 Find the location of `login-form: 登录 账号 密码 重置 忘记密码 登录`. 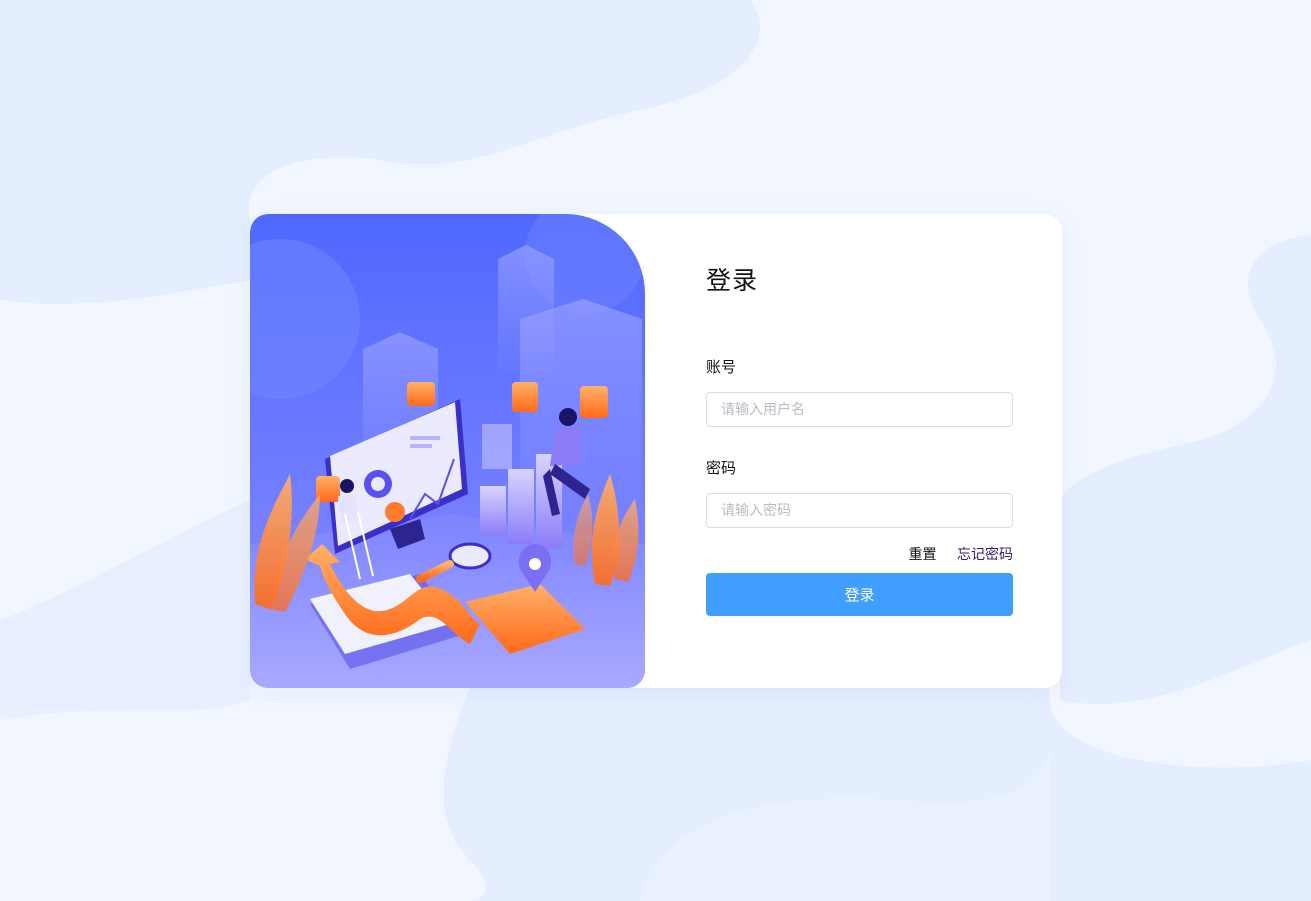

login-form: 登录 账号 密码 重置 忘记密码 登录 is located at coordinates (859, 451).